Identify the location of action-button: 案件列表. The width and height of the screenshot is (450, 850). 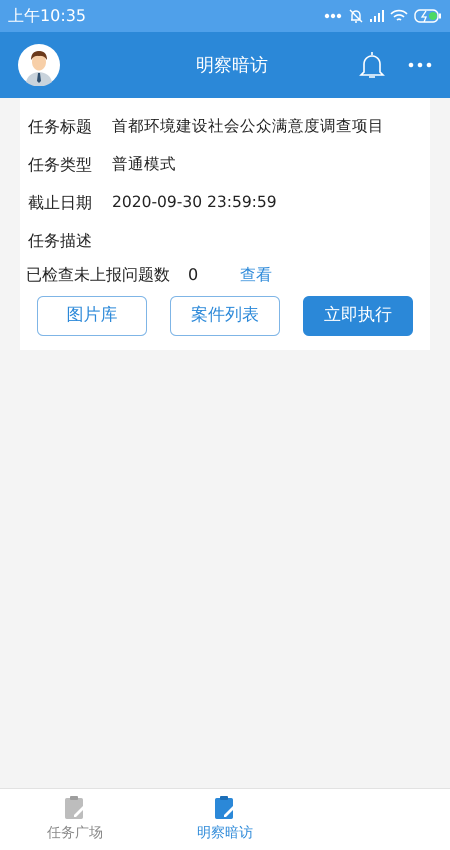
(225, 316).